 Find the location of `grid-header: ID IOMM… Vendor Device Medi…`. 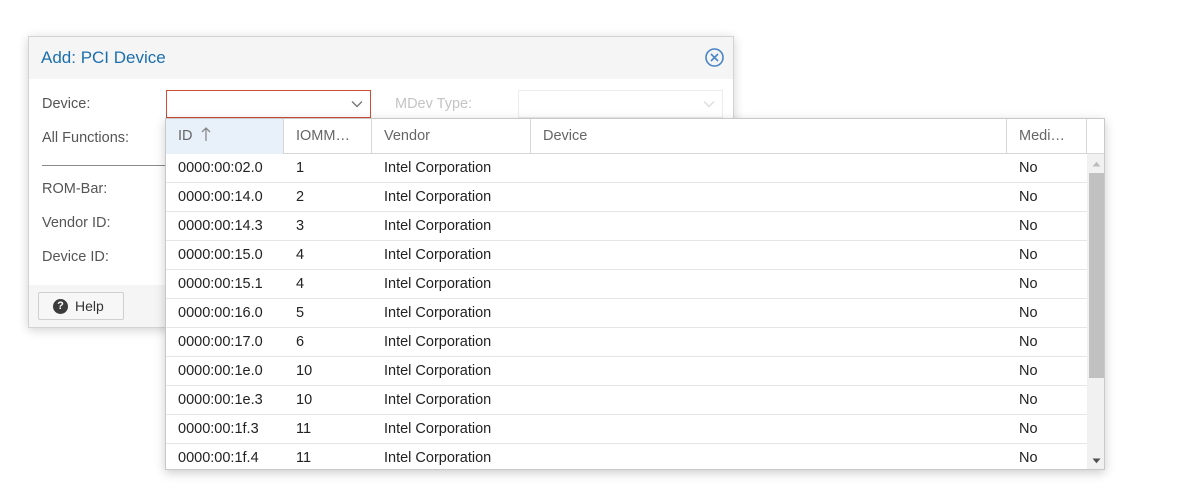

grid-header: ID IOMM… Vendor Device Medi… is located at coordinates (626, 136).